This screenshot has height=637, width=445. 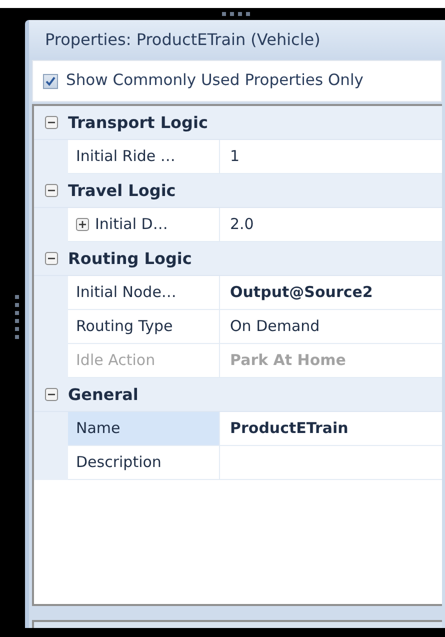 I want to click on expand-icon, so click(x=82, y=224).